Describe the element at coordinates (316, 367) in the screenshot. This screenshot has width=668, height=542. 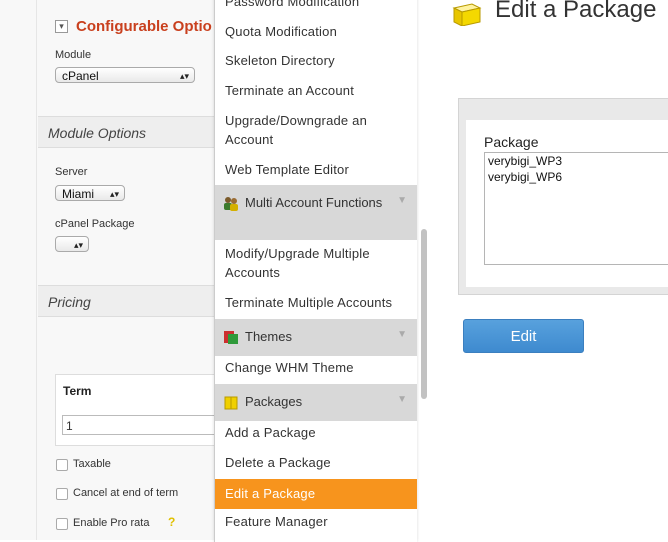
I see `menu-item-change-whm-theme: Change WHM Theme` at that location.